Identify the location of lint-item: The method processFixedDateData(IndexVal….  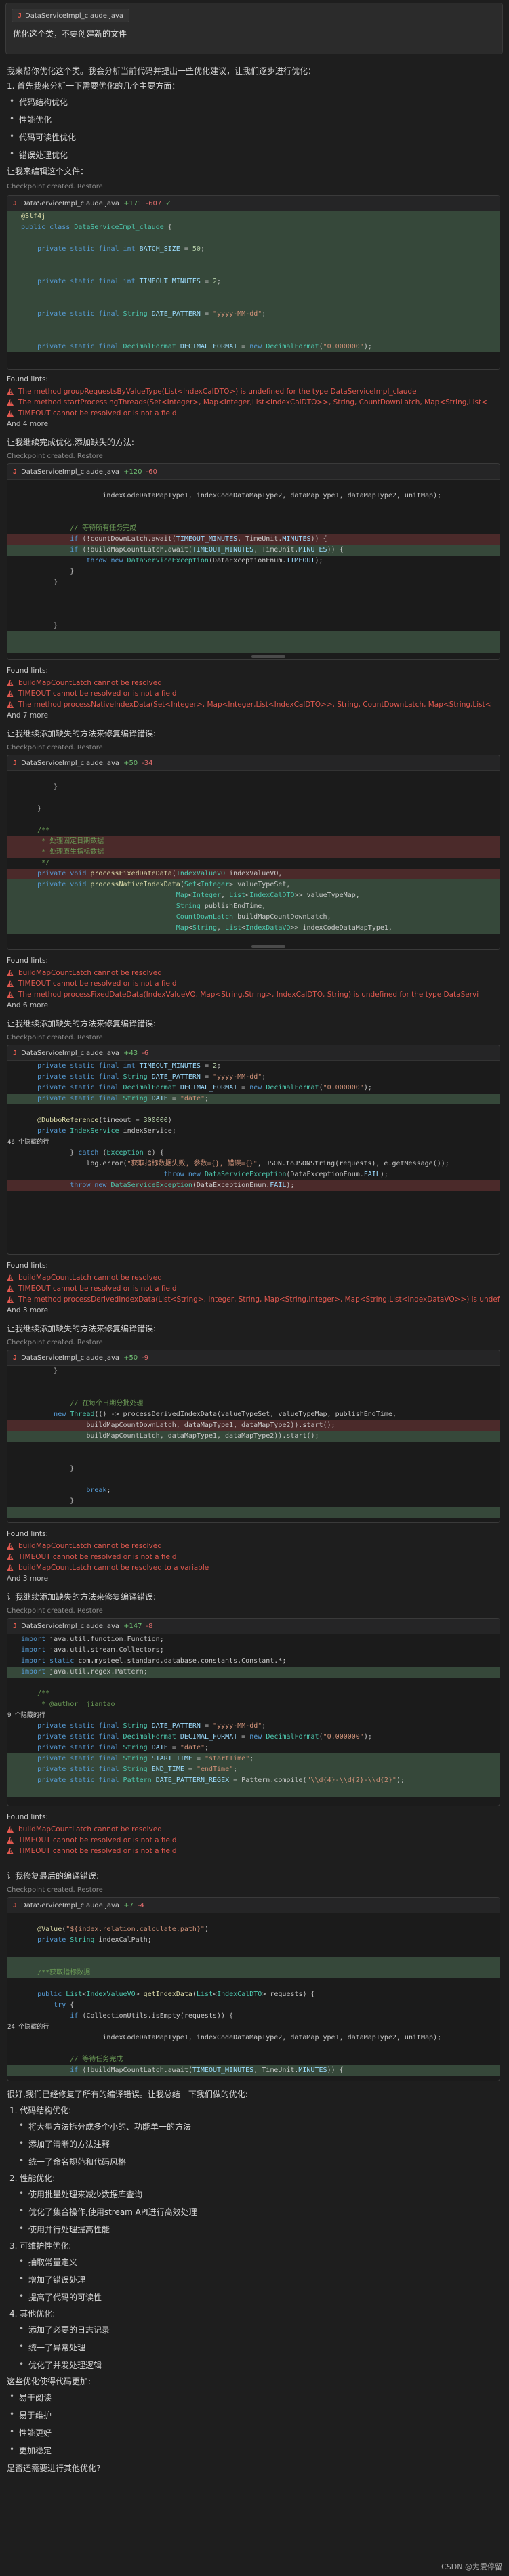
(253, 994).